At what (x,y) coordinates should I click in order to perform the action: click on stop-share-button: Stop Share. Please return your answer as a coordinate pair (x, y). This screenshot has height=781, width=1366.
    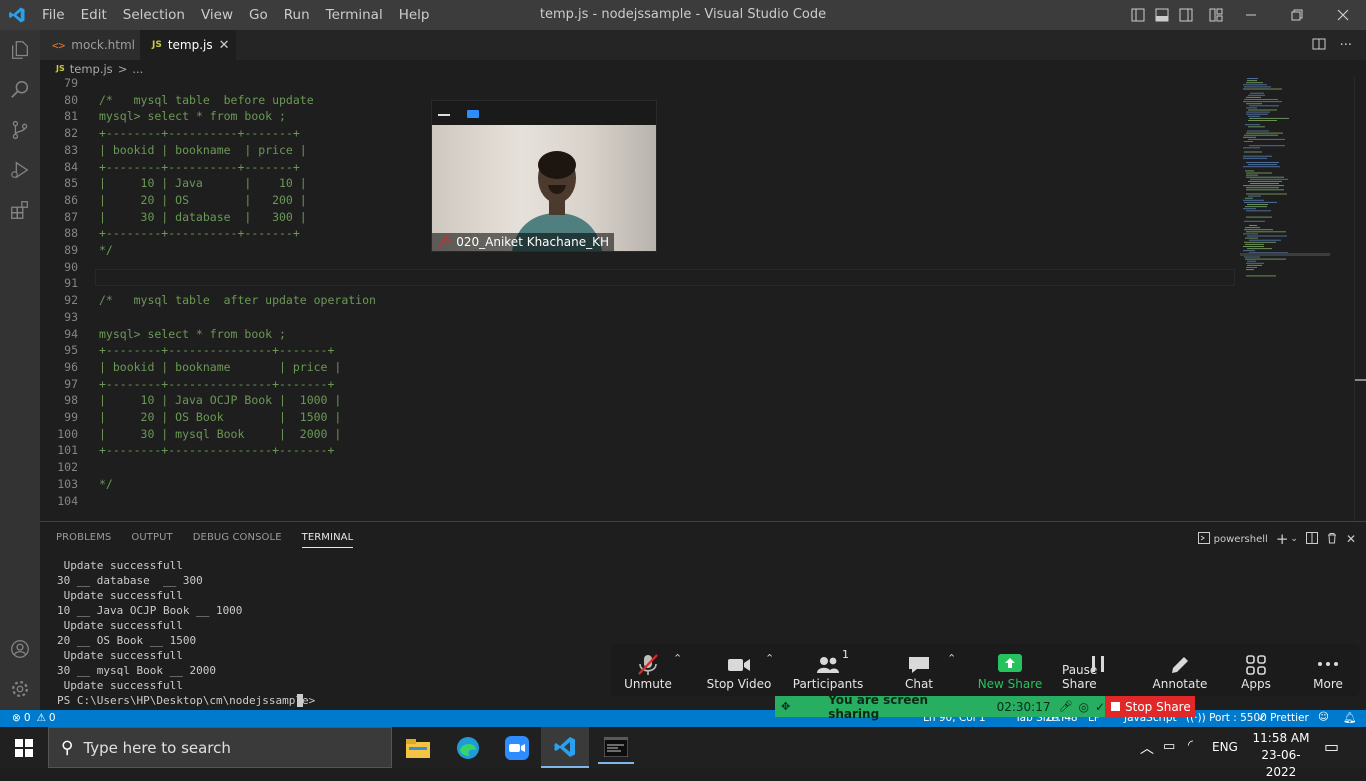
    Looking at the image, I should click on (1150, 706).